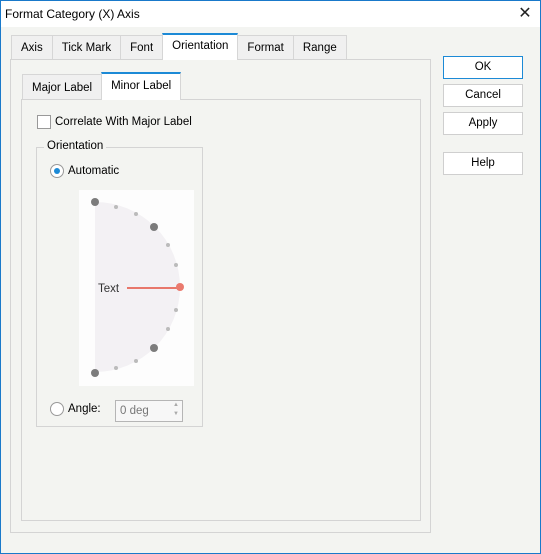  I want to click on subtab-minor-label: Minor Label, so click(141, 86).